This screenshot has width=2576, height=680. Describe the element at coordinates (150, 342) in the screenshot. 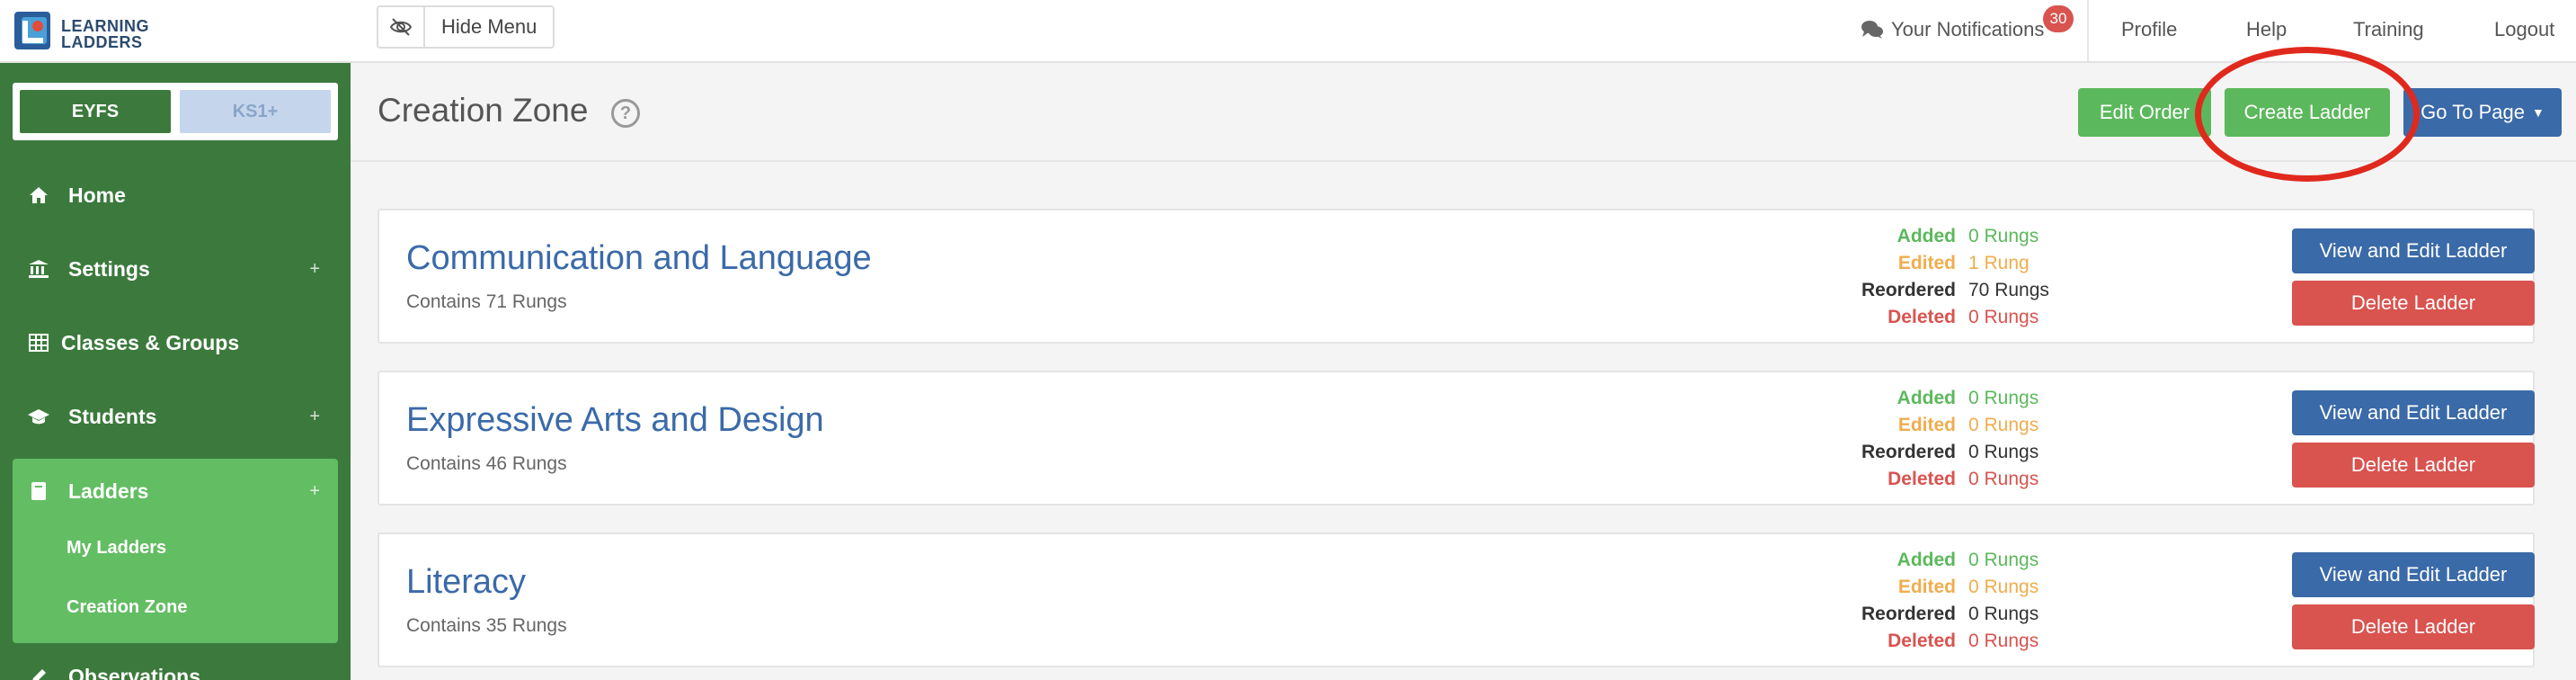

I see `sidebar-item-label: Classes & Groups` at that location.